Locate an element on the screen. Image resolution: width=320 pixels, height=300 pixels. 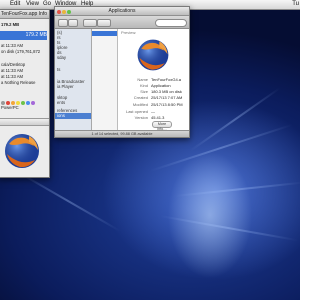
preview-name-value: TenFourFoxG4.a is located at coordinates (166, 79).